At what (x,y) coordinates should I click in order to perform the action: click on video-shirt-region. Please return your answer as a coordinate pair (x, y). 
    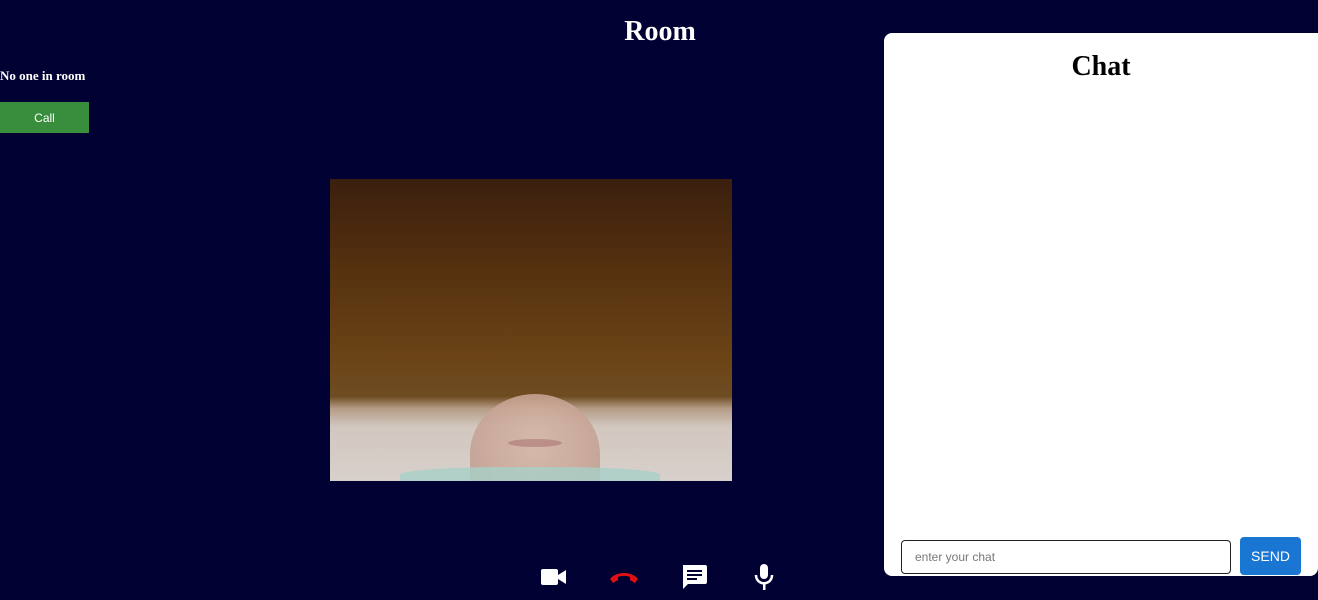
    Looking at the image, I should click on (530, 474).